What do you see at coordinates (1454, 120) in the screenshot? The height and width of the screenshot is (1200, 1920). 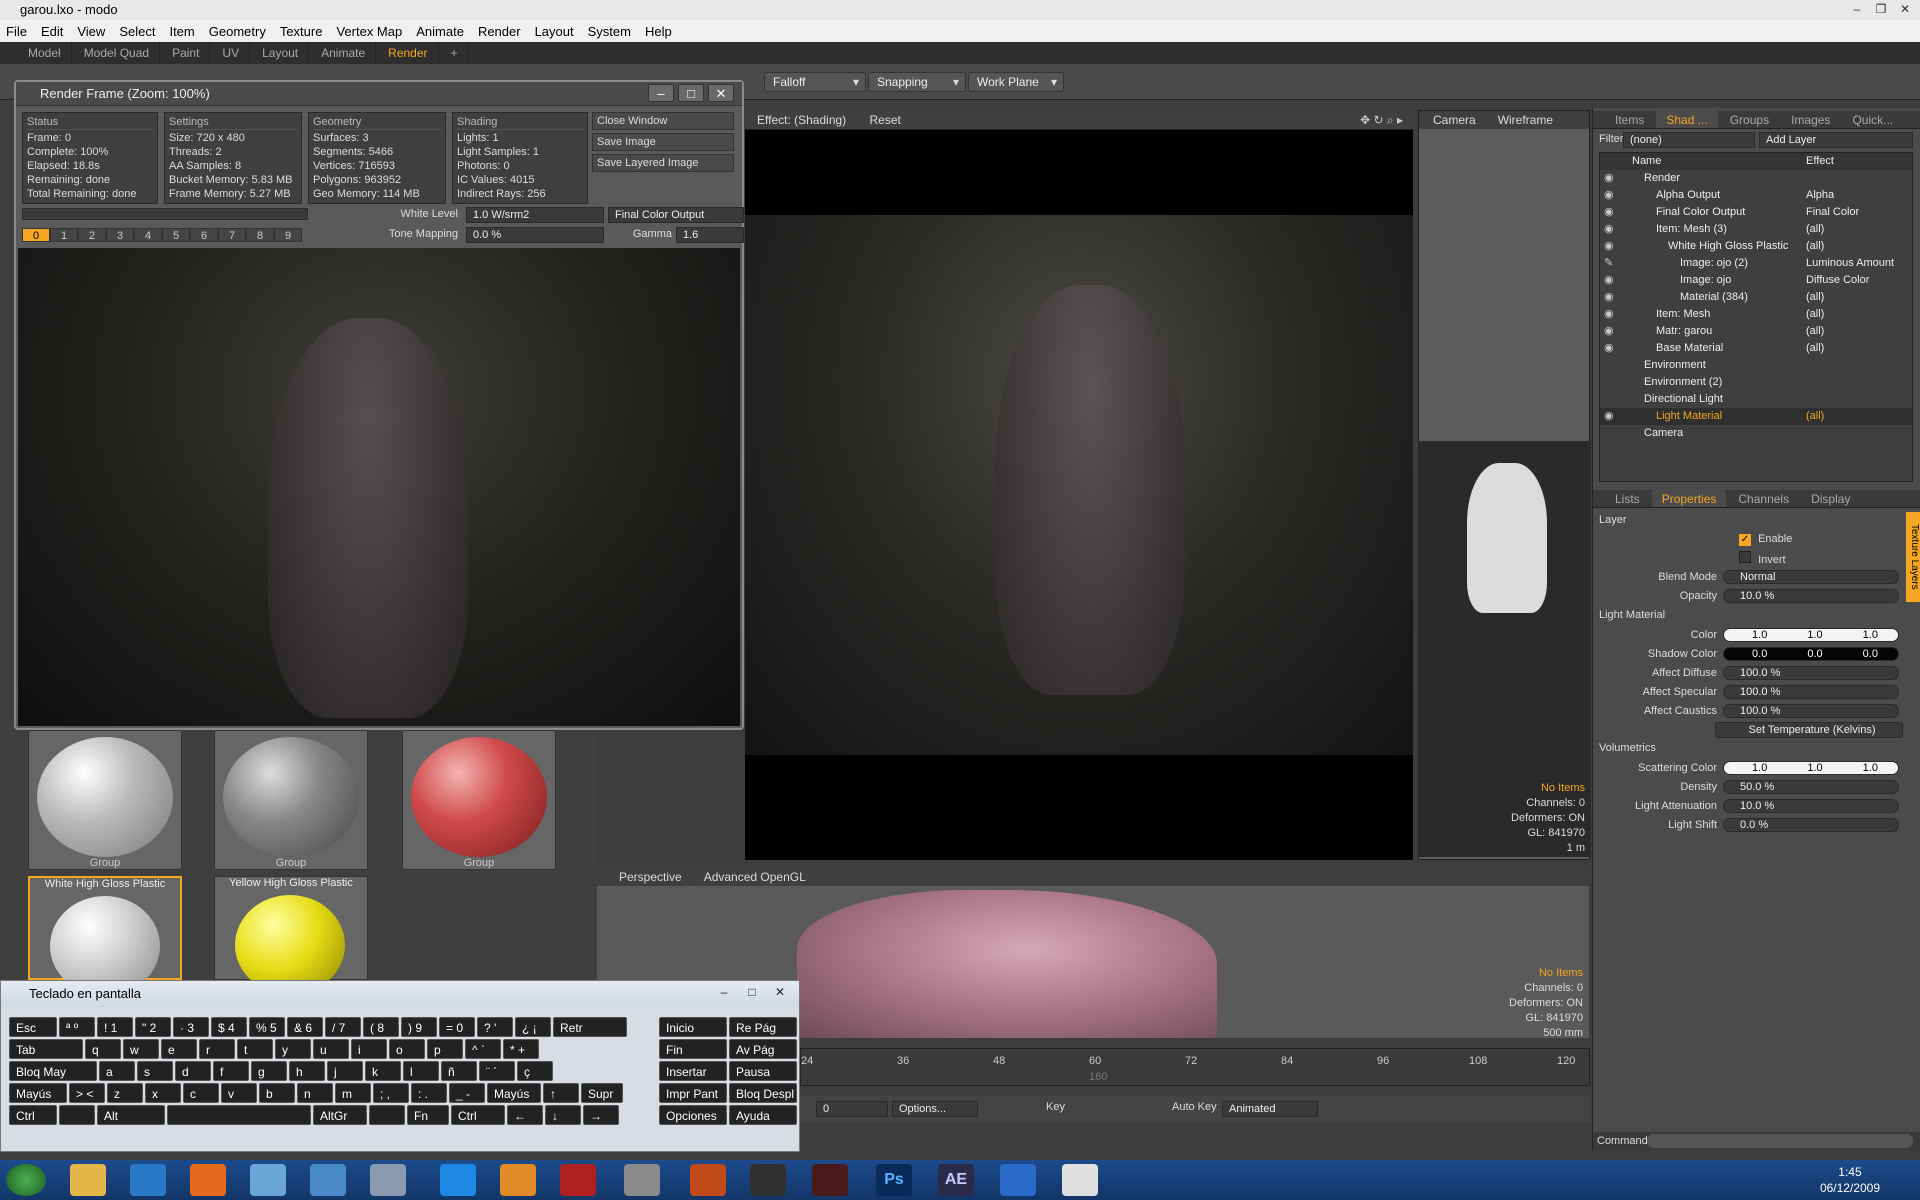 I see `camera-tab: Camera` at bounding box center [1454, 120].